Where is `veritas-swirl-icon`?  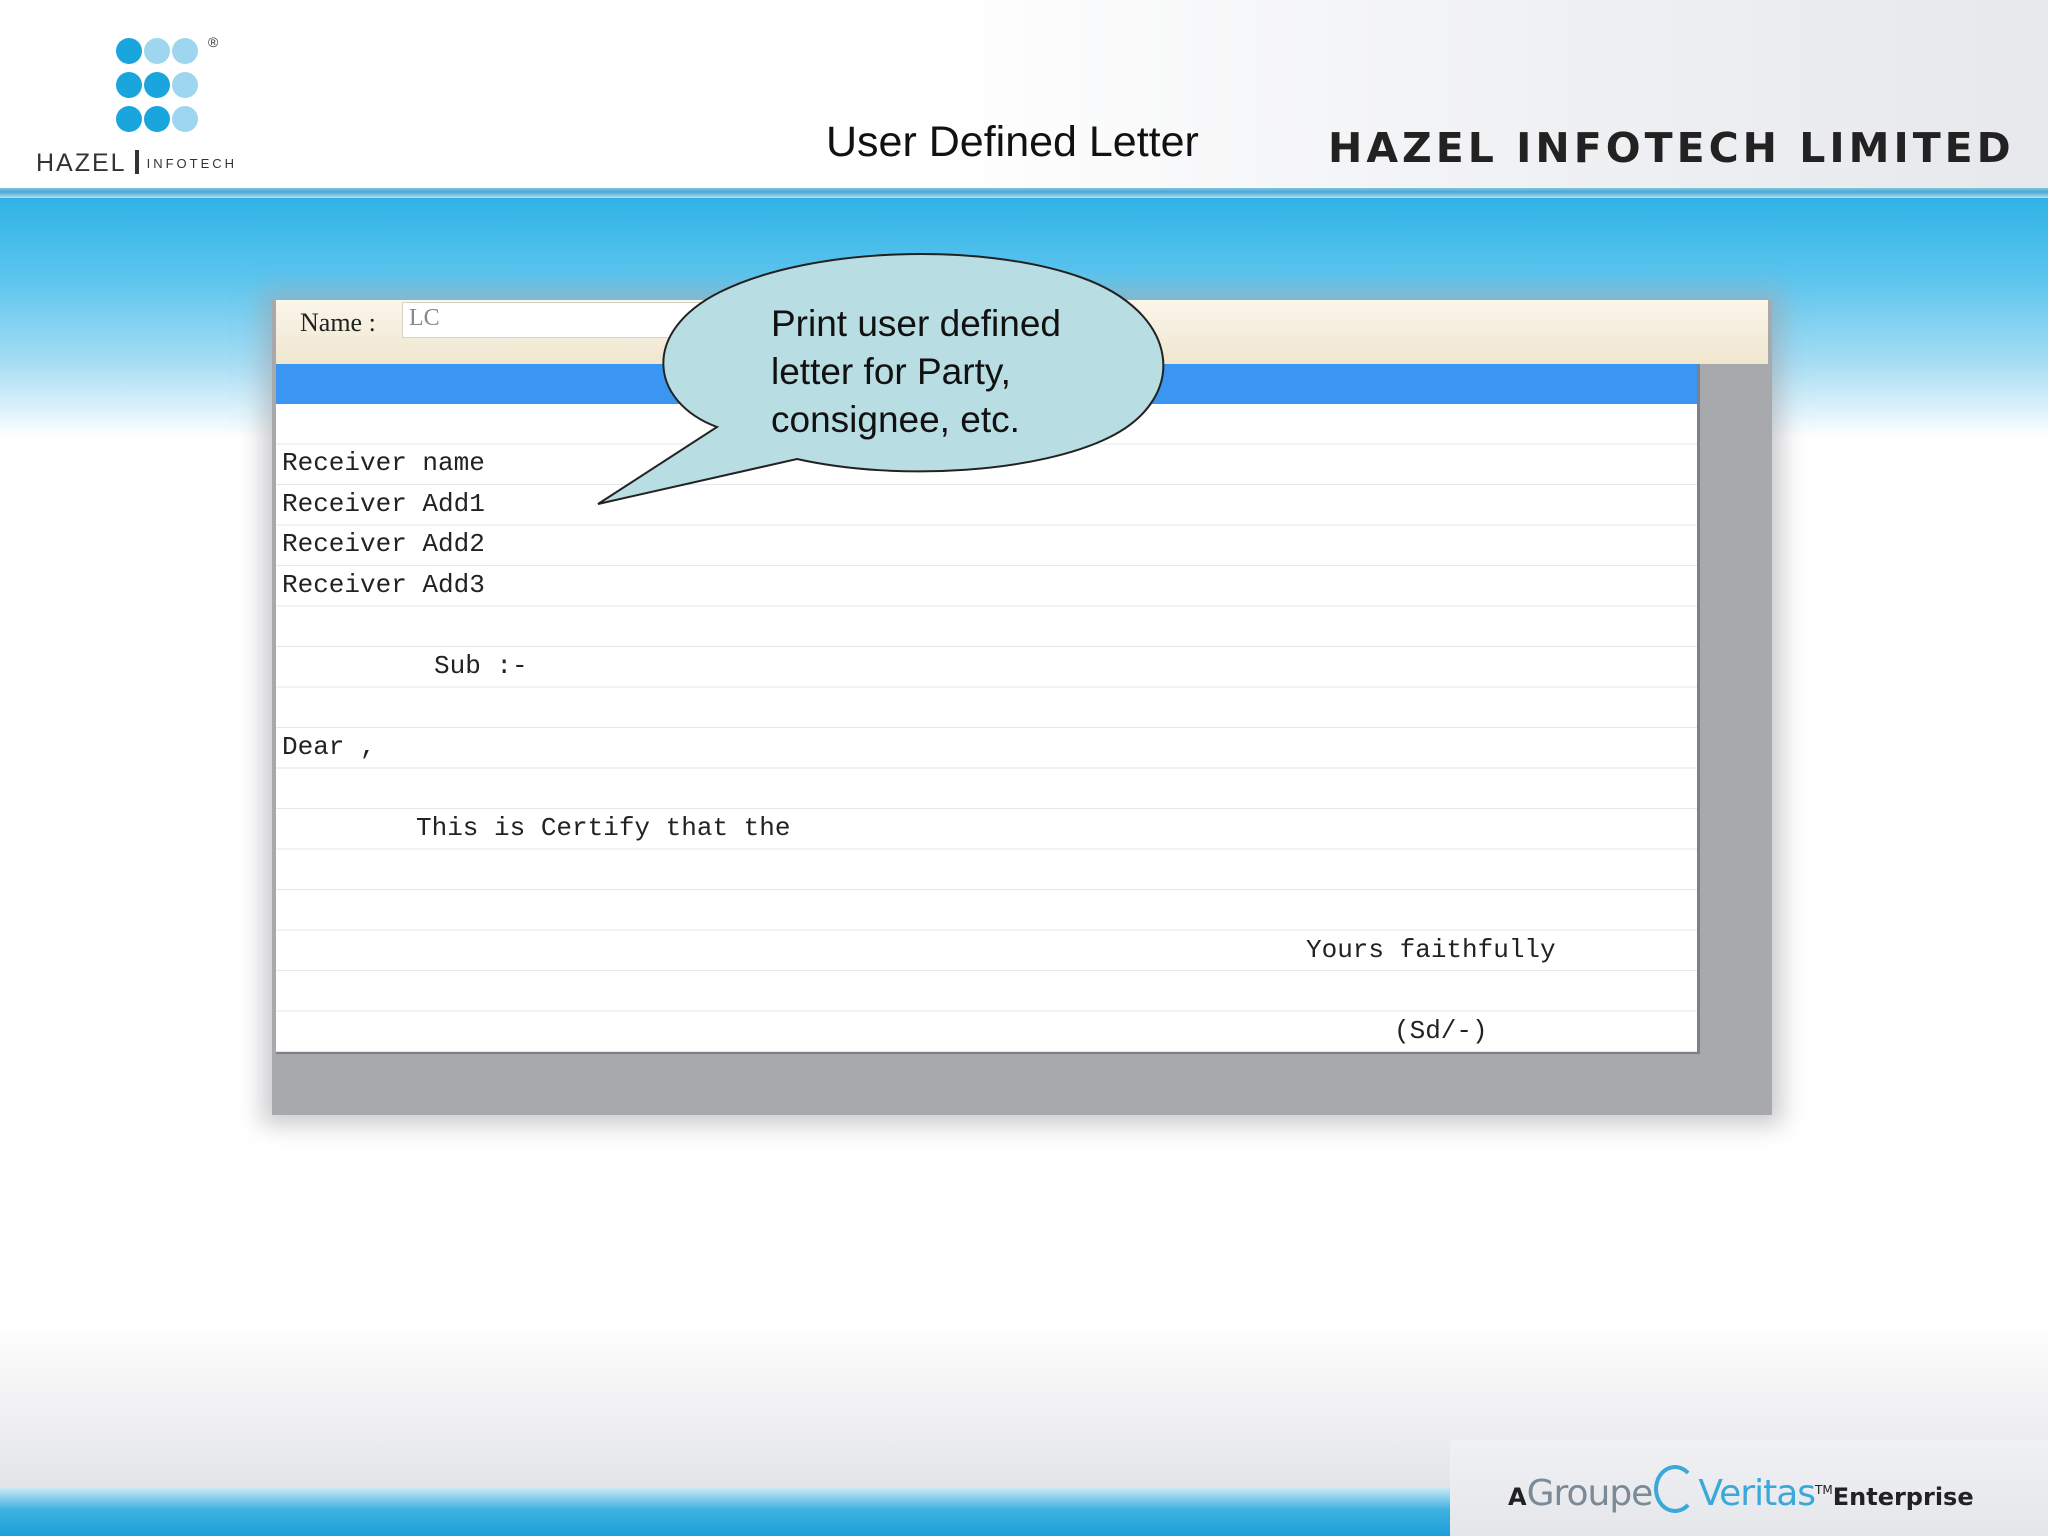 veritas-swirl-icon is located at coordinates (1675, 1489).